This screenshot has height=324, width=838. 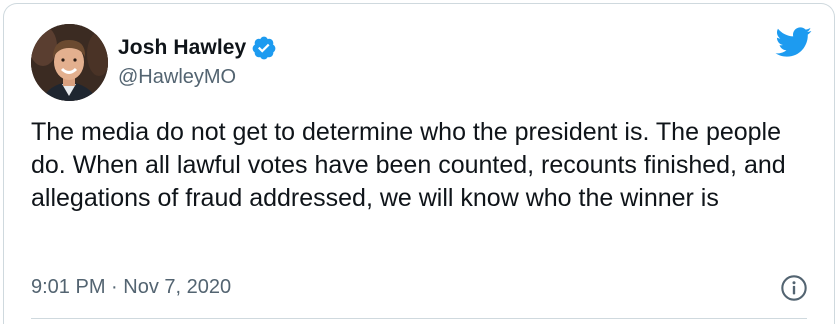 I want to click on divider, so click(x=419, y=318).